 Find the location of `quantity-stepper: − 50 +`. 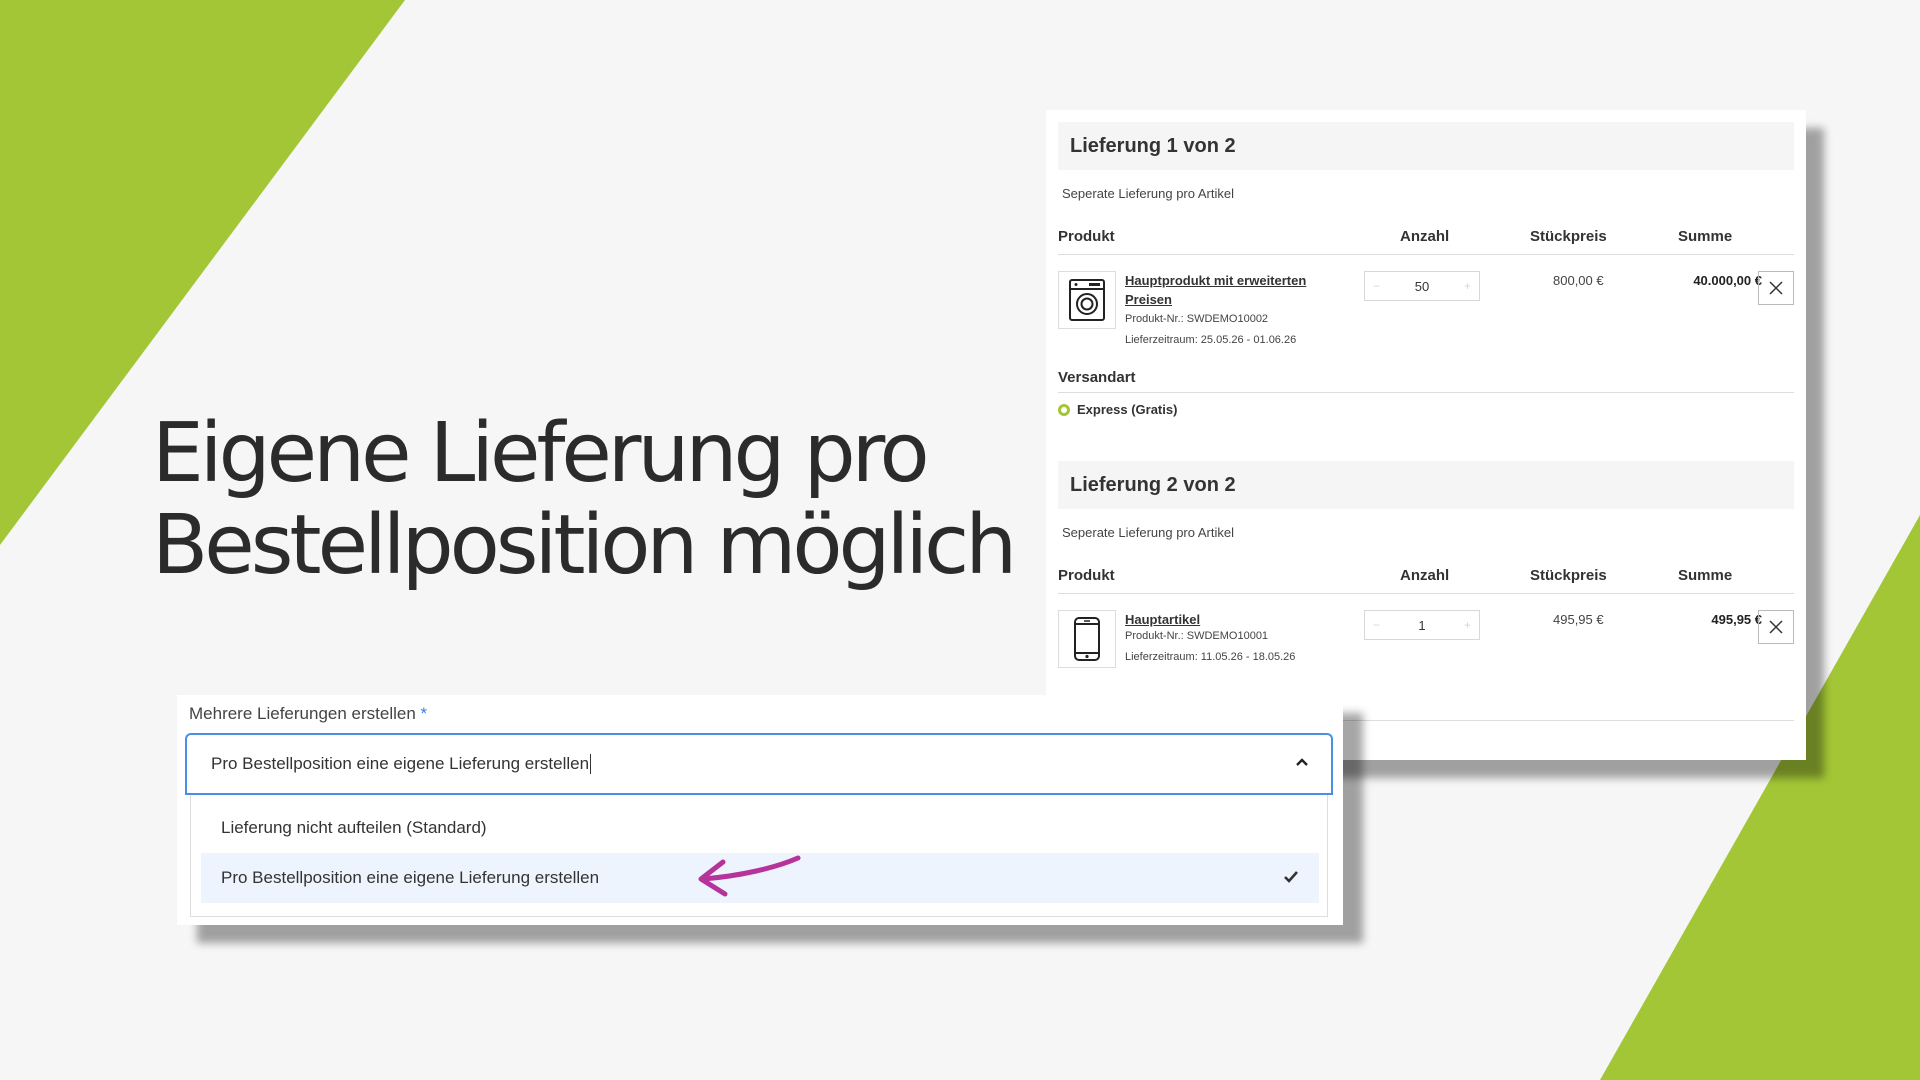

quantity-stepper: − 50 + is located at coordinates (1422, 286).